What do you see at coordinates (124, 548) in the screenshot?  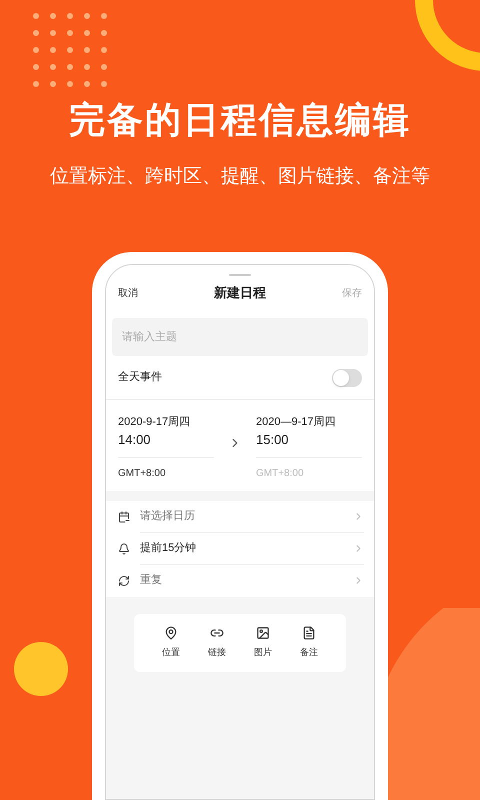 I see `bell-icon` at bounding box center [124, 548].